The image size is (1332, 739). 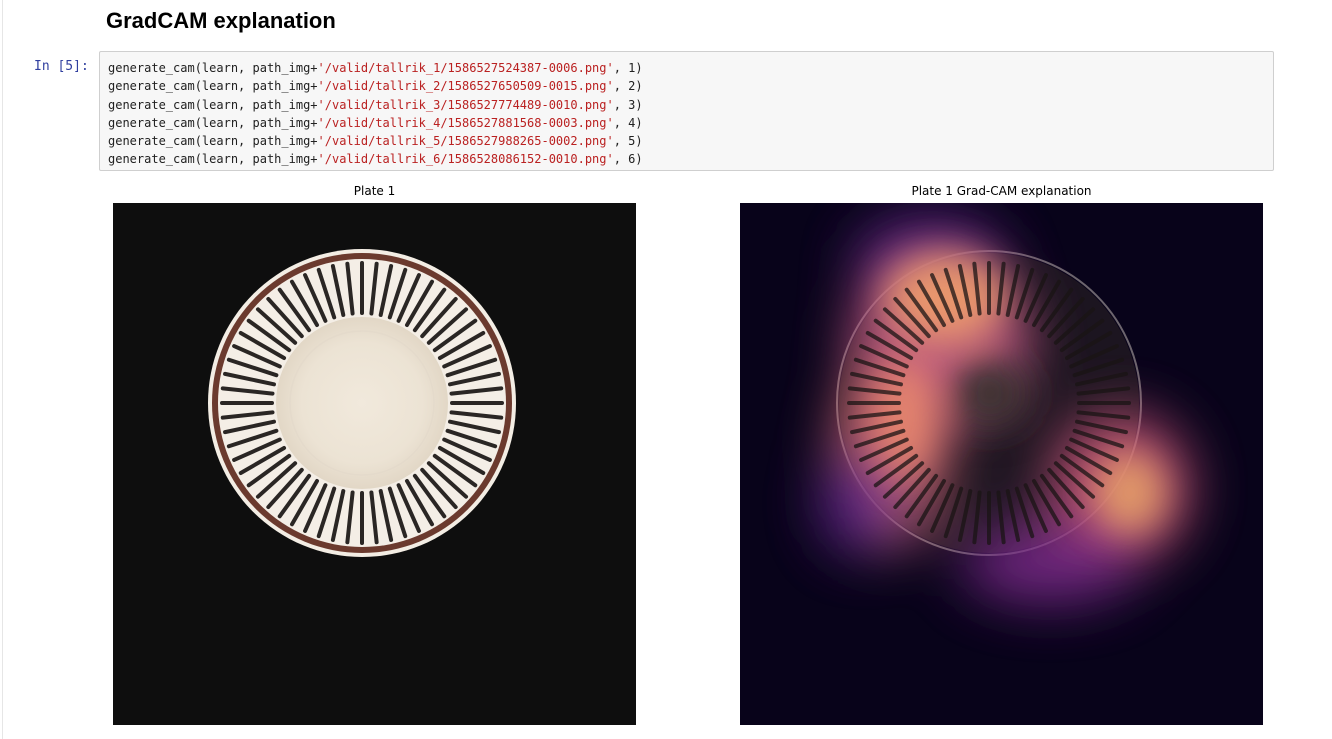 What do you see at coordinates (1001, 191) in the screenshot?
I see `plot-title-gradcam: Plate 1 Grad-CAM explanation` at bounding box center [1001, 191].